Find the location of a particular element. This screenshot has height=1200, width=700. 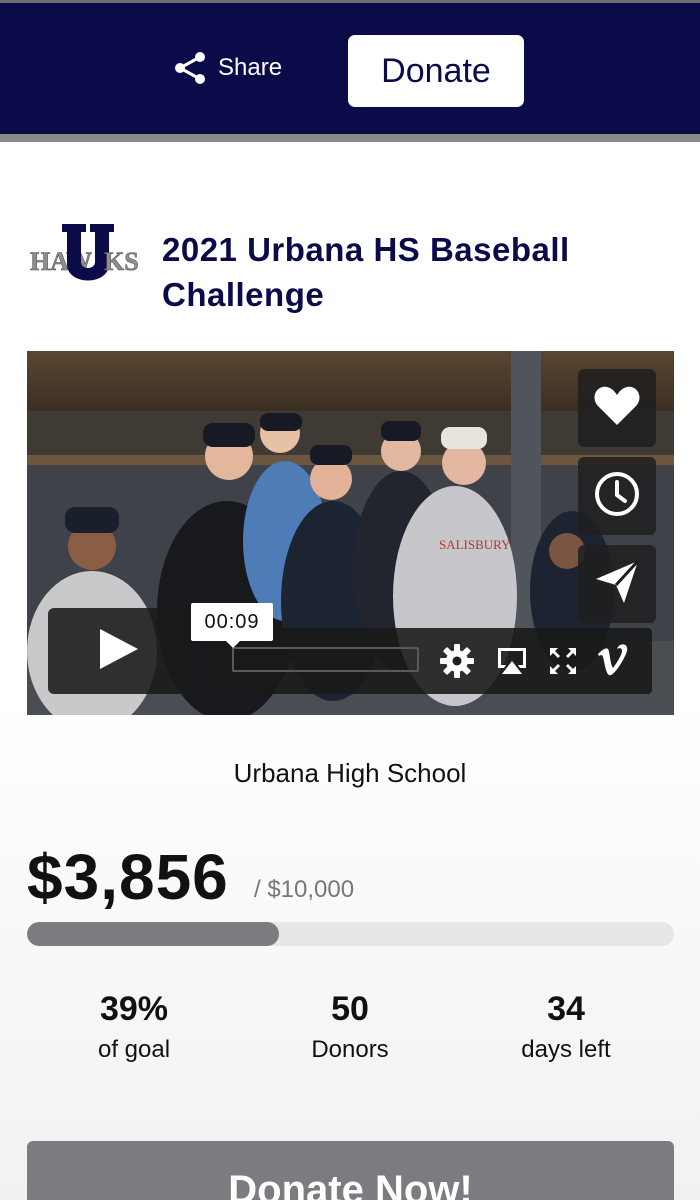

svg-text: KS is located at coordinates (121, 261).